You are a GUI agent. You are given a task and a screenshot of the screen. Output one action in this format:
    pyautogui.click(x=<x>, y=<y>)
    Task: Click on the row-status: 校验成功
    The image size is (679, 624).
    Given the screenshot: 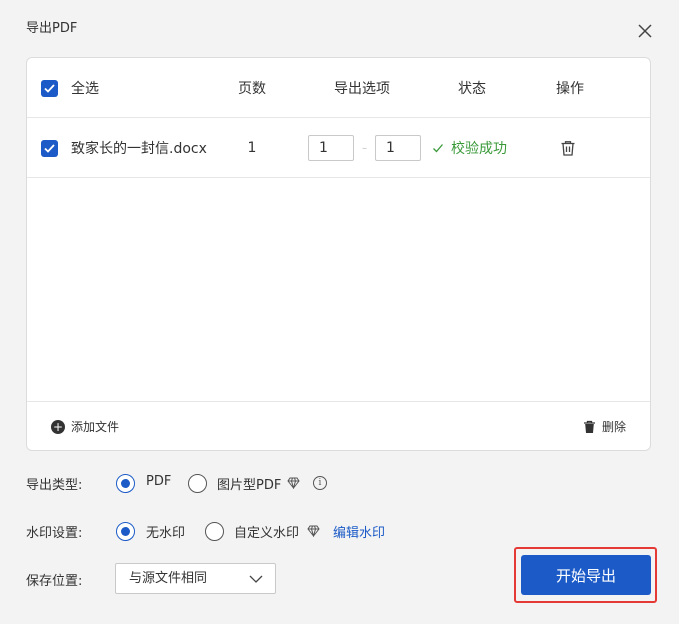 What is the action you would take?
    pyautogui.click(x=469, y=148)
    